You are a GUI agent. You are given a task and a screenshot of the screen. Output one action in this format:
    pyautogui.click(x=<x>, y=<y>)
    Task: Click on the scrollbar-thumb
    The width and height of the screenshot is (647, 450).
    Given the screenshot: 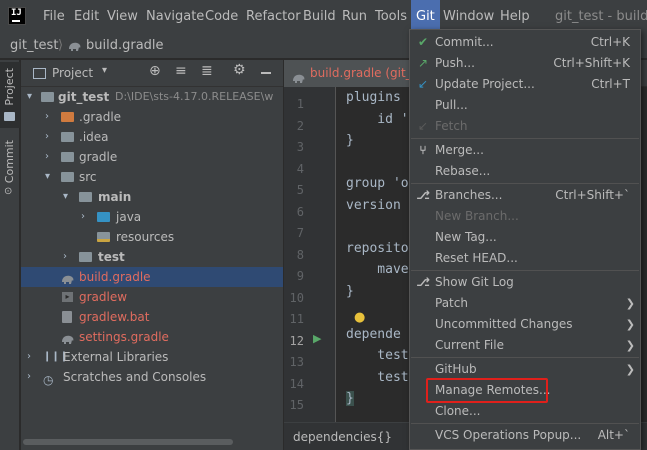 What is the action you would take?
    pyautogui.click(x=128, y=442)
    